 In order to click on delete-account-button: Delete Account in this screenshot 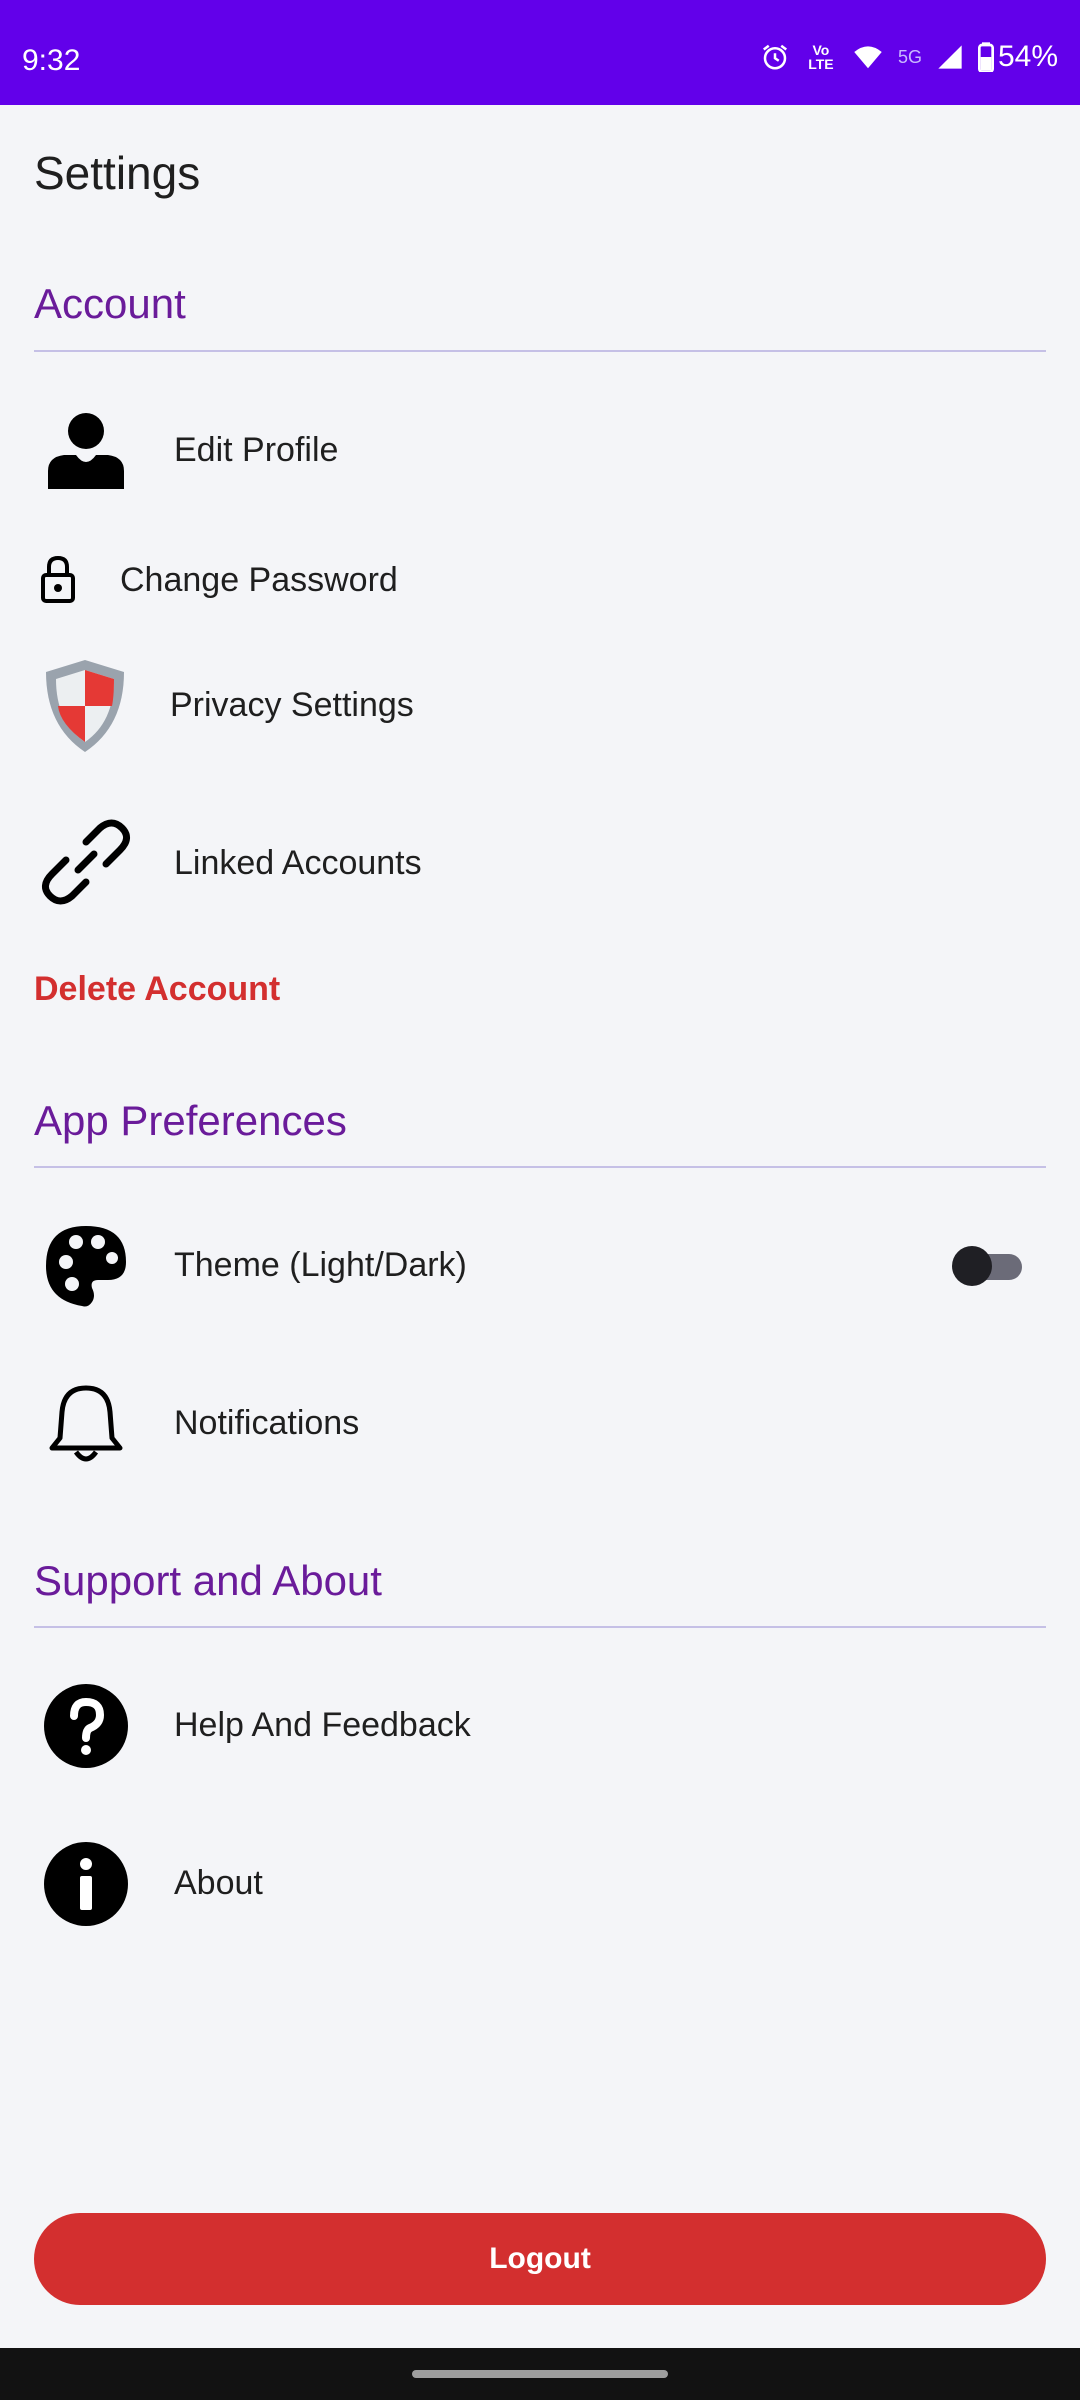, I will do `click(157, 989)`.